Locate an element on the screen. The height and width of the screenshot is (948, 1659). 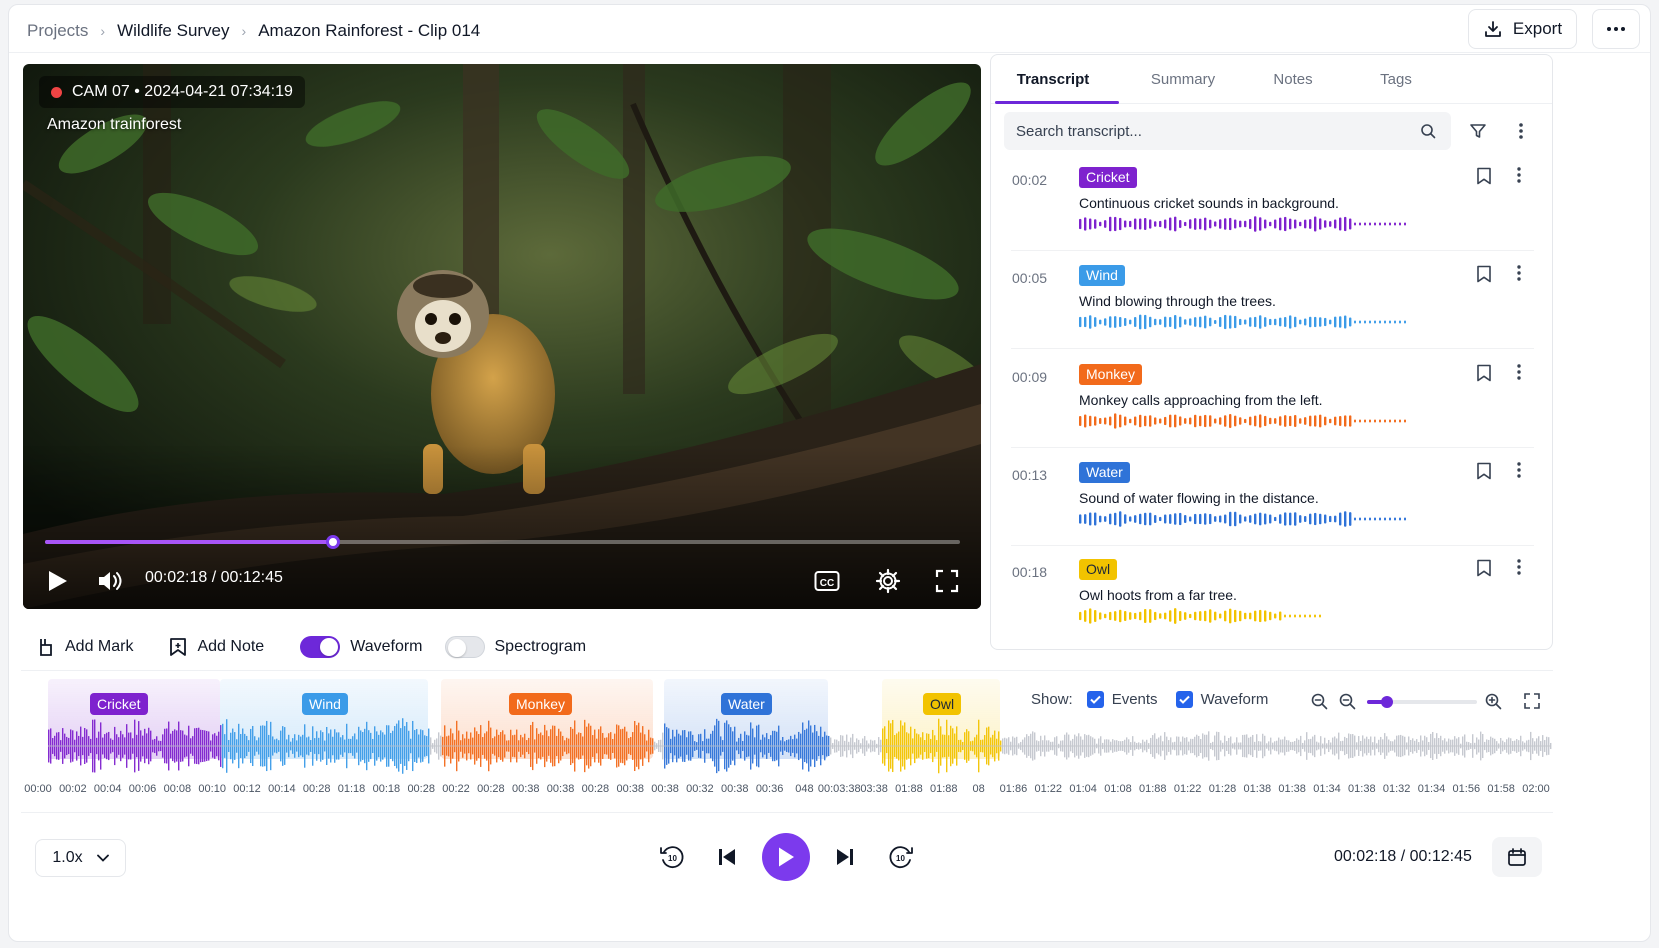
calendar-icon is located at coordinates (1517, 857).